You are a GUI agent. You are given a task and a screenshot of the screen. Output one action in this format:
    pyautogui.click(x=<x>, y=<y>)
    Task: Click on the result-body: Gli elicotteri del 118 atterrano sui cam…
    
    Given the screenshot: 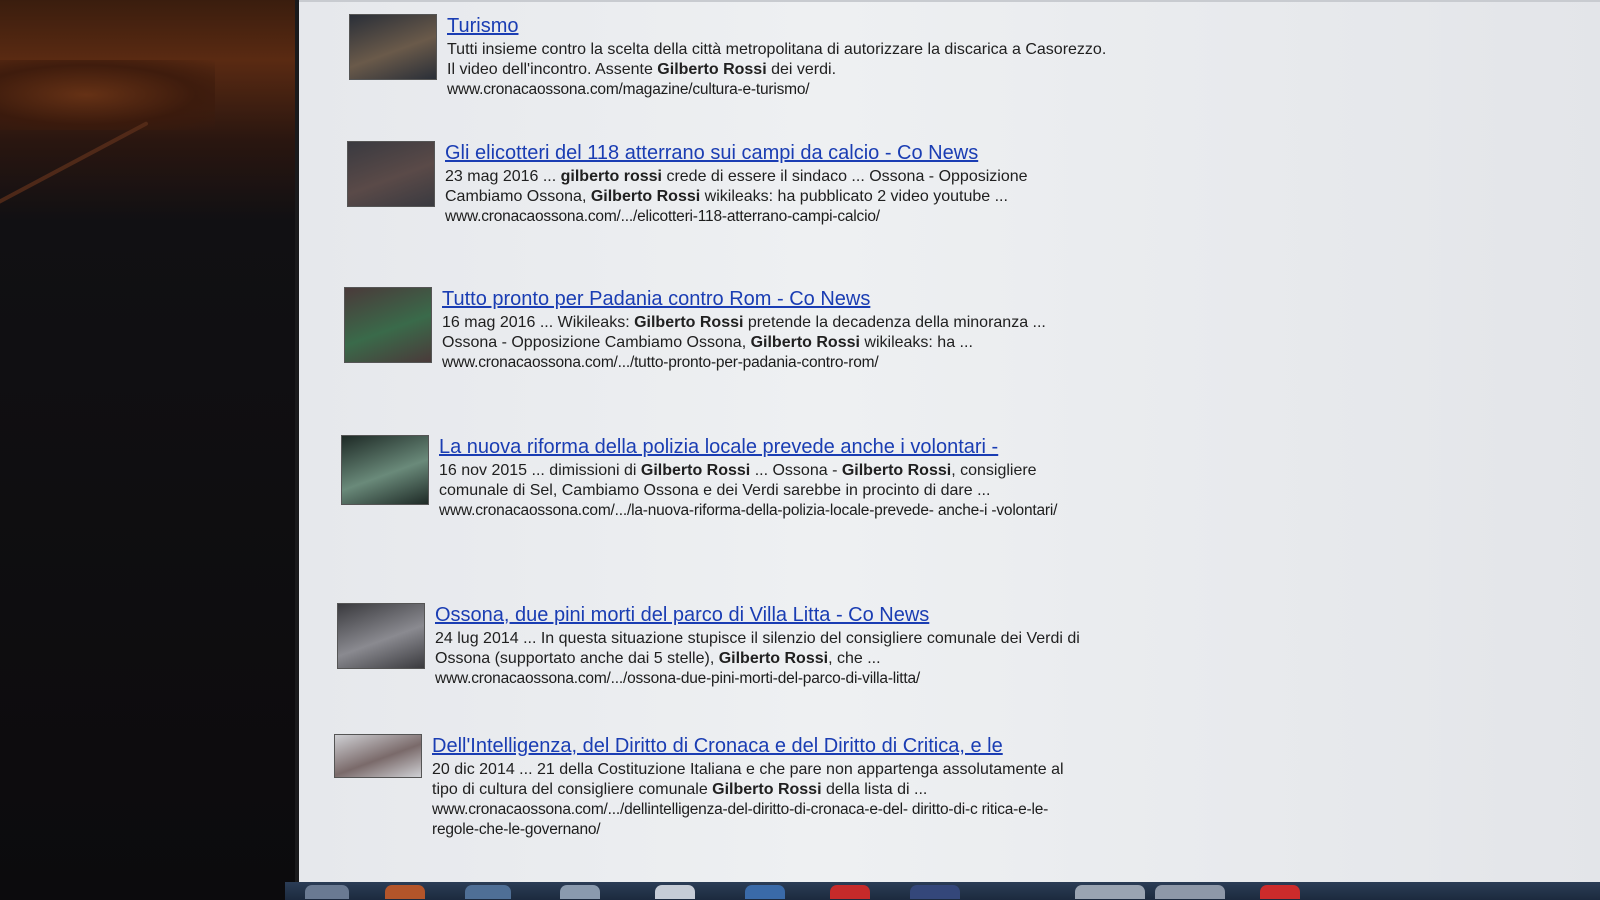 What is the action you would take?
    pyautogui.click(x=775, y=184)
    